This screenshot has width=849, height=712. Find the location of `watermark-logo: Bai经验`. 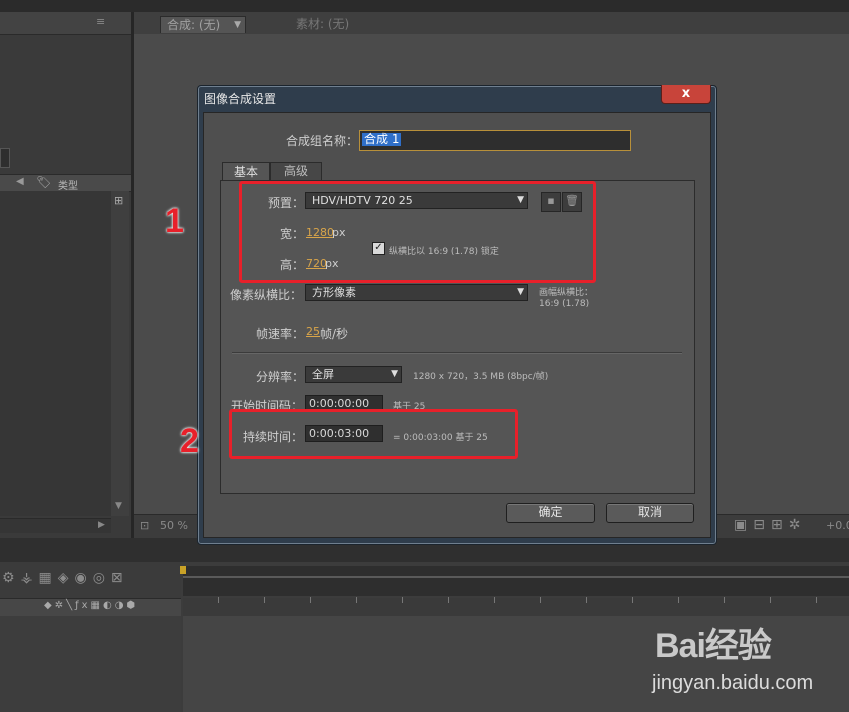

watermark-logo: Bai经验 is located at coordinates (713, 646).